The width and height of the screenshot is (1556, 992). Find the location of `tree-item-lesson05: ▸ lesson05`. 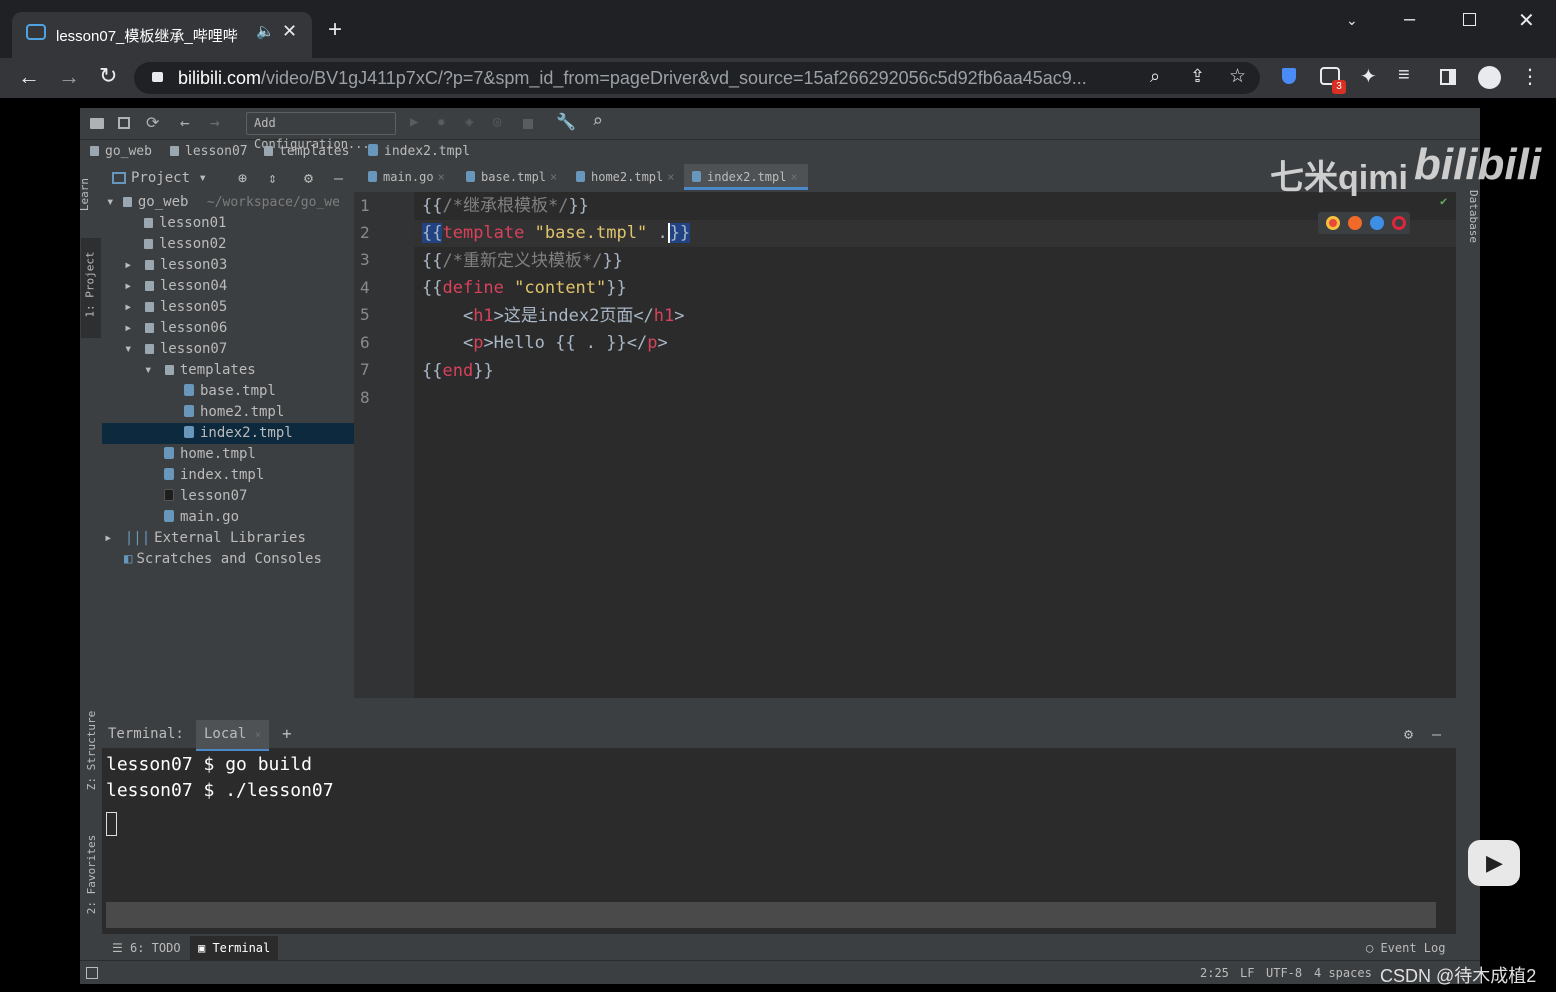

tree-item-lesson05: ▸ lesson05 is located at coordinates (175, 307).